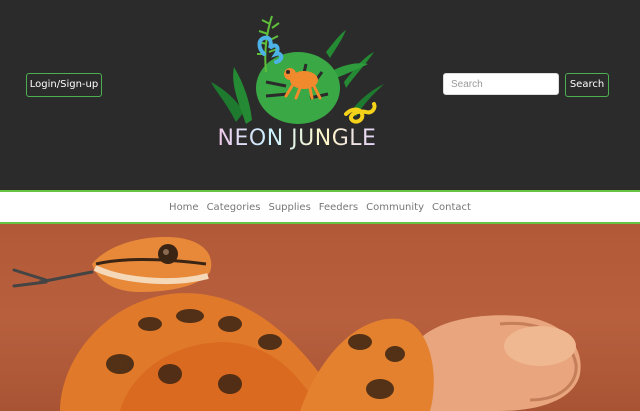 The width and height of the screenshot is (640, 411). I want to click on nav-item-supplies: Supplies, so click(289, 207).